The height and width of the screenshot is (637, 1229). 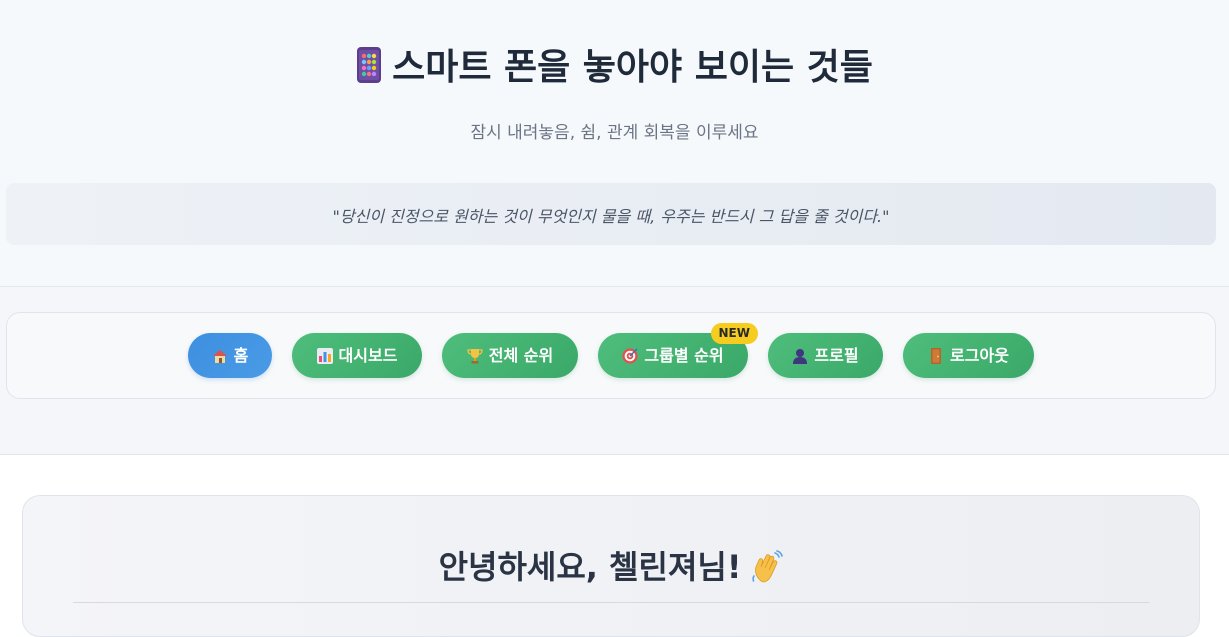 I want to click on page-title: 스마트 폰을 놓아야 보이는 것들, so click(x=632, y=67).